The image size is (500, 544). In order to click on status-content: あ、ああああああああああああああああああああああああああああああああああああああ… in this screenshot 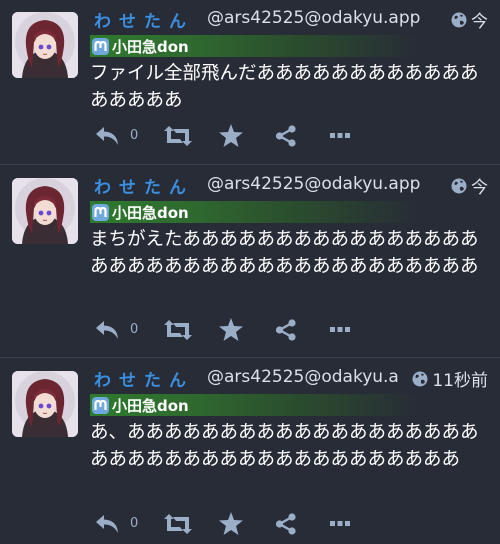, I will do `click(284, 446)`.